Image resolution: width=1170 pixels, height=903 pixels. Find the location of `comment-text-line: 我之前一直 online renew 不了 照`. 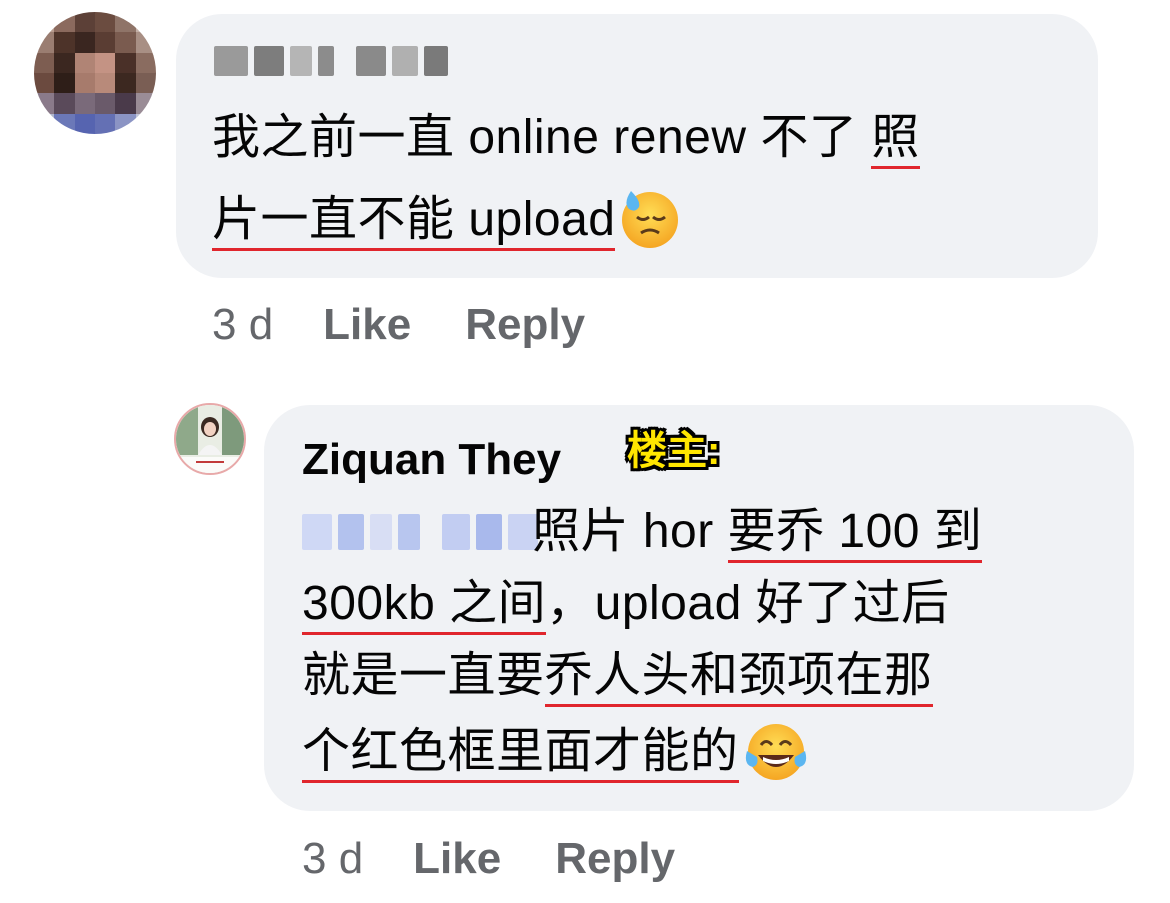

comment-text-line: 我之前一直 online renew 不了 照 is located at coordinates (566, 138).